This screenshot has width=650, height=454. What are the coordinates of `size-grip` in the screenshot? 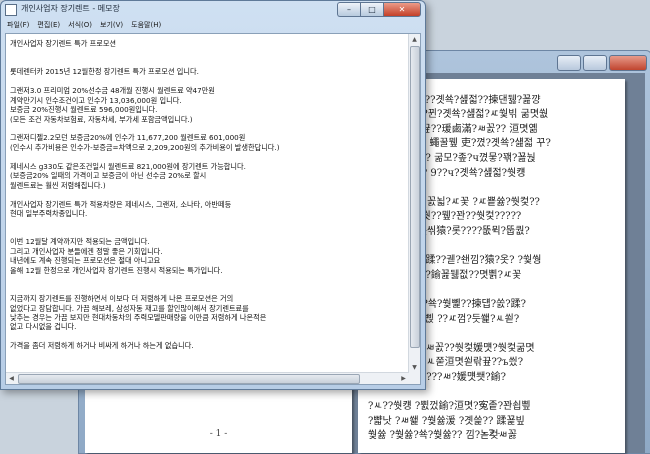 It's located at (414, 378).